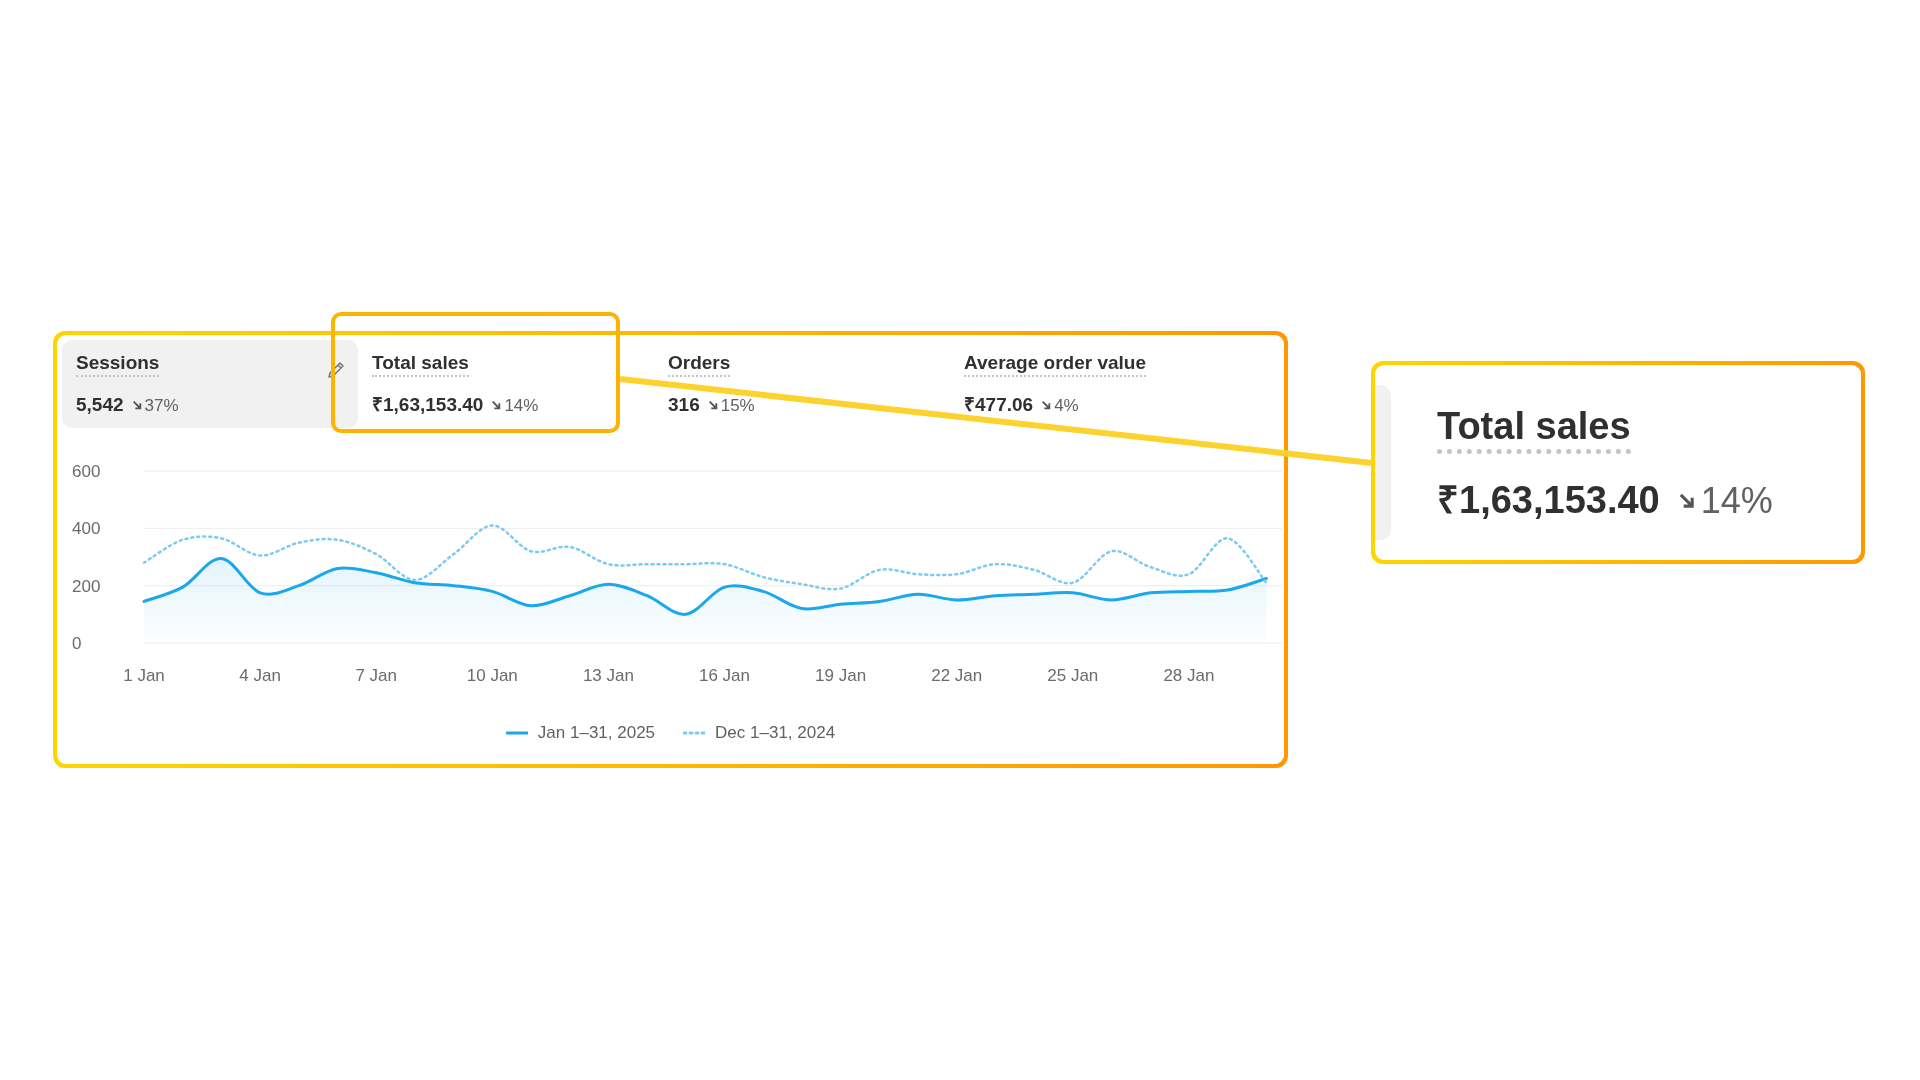 The height and width of the screenshot is (1080, 1920). Describe the element at coordinates (420, 364) in the screenshot. I see `metric-label: Total sales` at that location.